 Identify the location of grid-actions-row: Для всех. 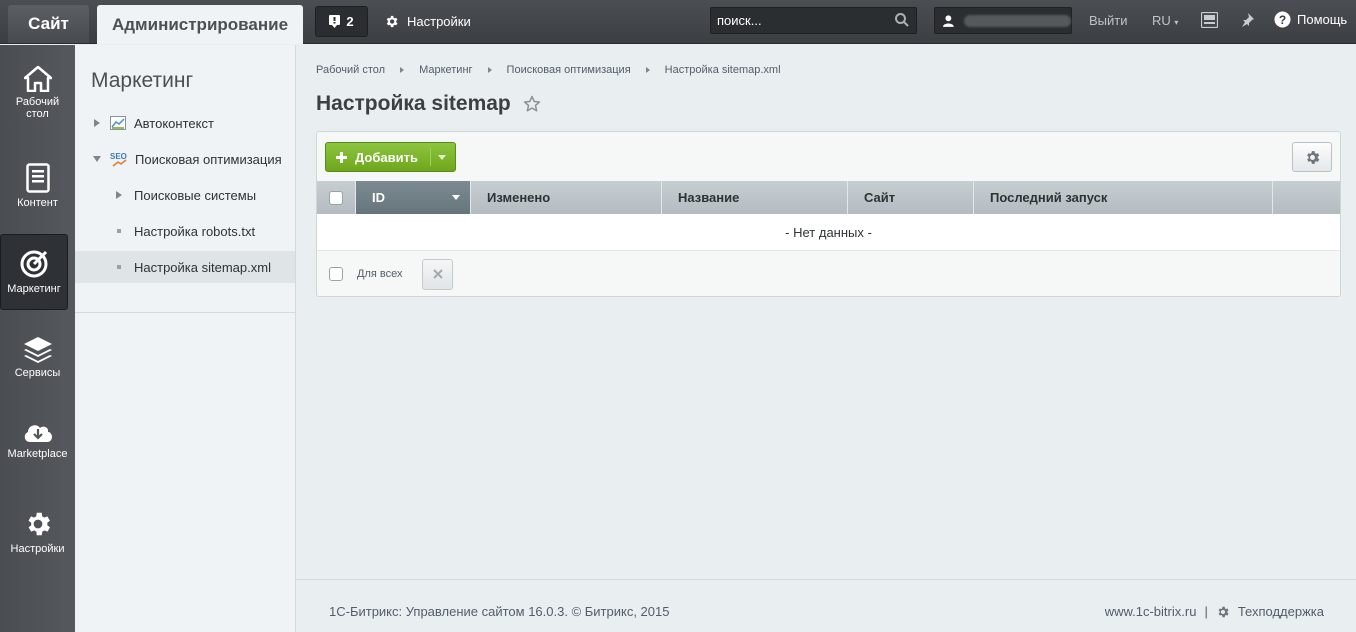
(391, 274).